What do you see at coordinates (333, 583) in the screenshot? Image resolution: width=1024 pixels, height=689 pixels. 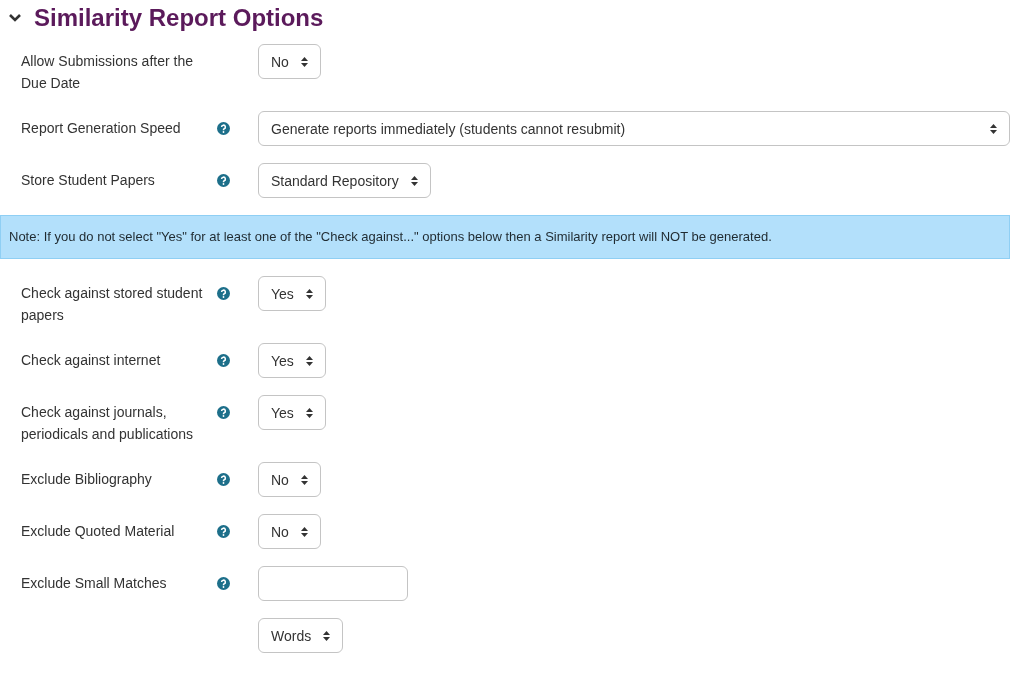 I see `input-field` at bounding box center [333, 583].